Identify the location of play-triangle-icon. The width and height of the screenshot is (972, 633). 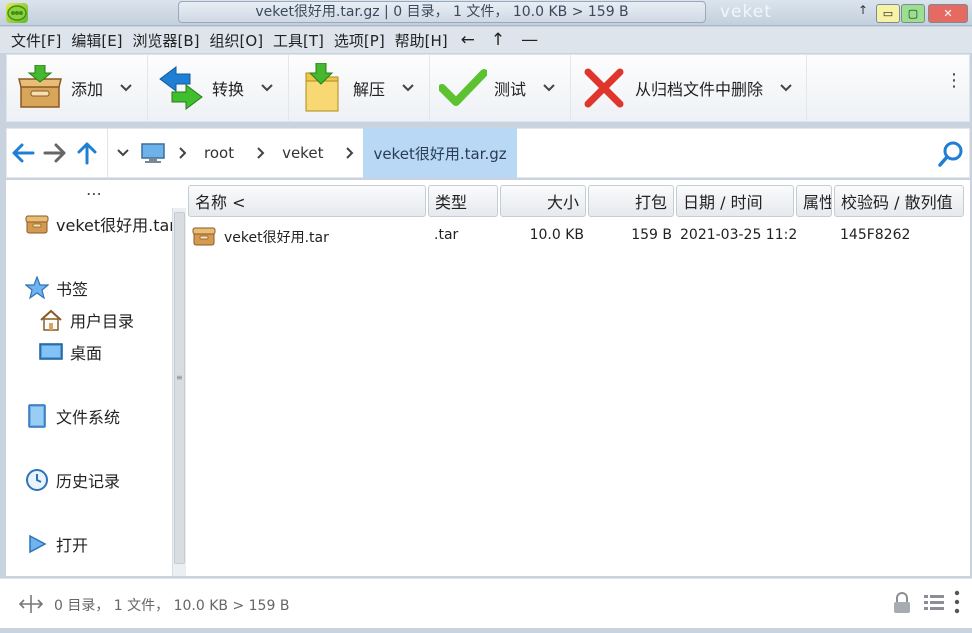
(37, 544).